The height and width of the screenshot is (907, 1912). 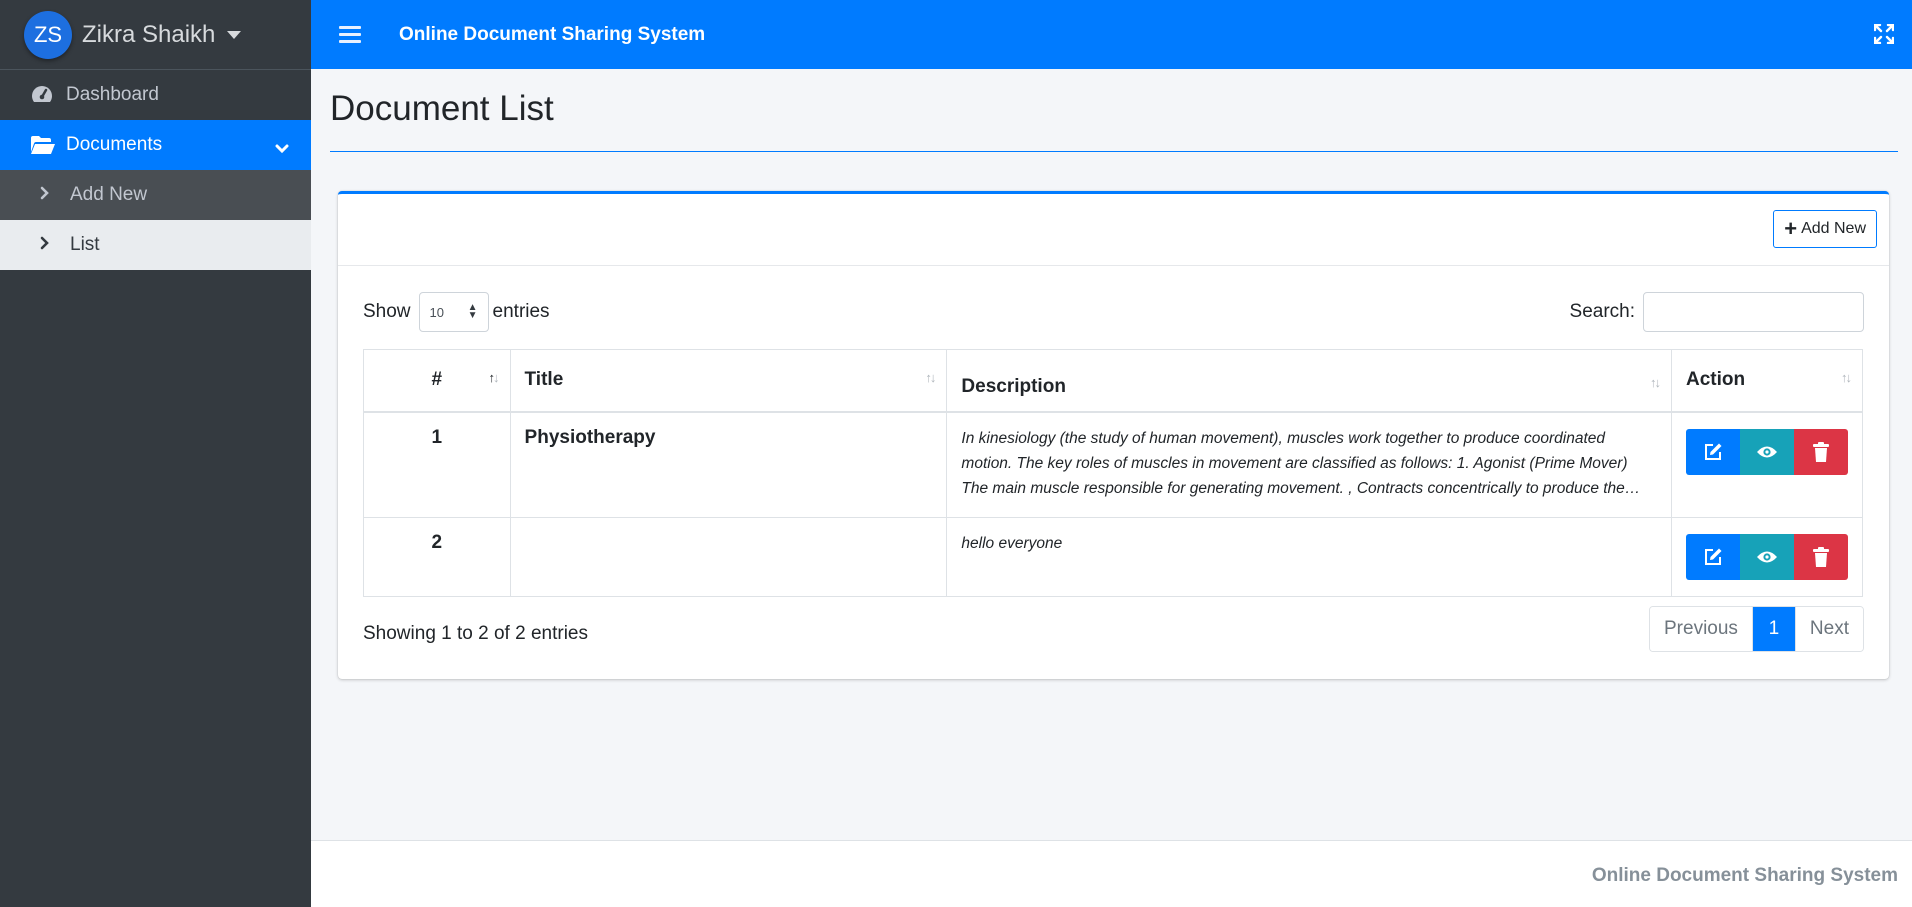 What do you see at coordinates (48, 34) in the screenshot?
I see `avatar: ZS` at bounding box center [48, 34].